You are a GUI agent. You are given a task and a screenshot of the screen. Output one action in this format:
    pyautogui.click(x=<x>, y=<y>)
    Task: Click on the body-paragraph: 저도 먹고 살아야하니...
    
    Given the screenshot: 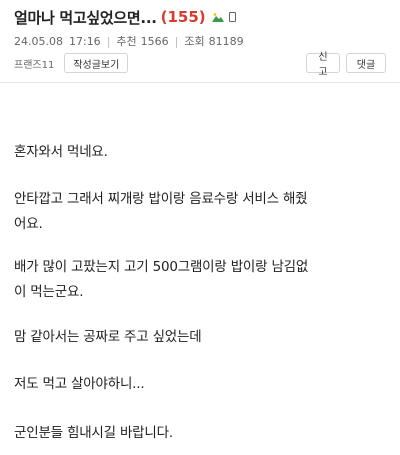 What is the action you would take?
    pyautogui.click(x=79, y=384)
    